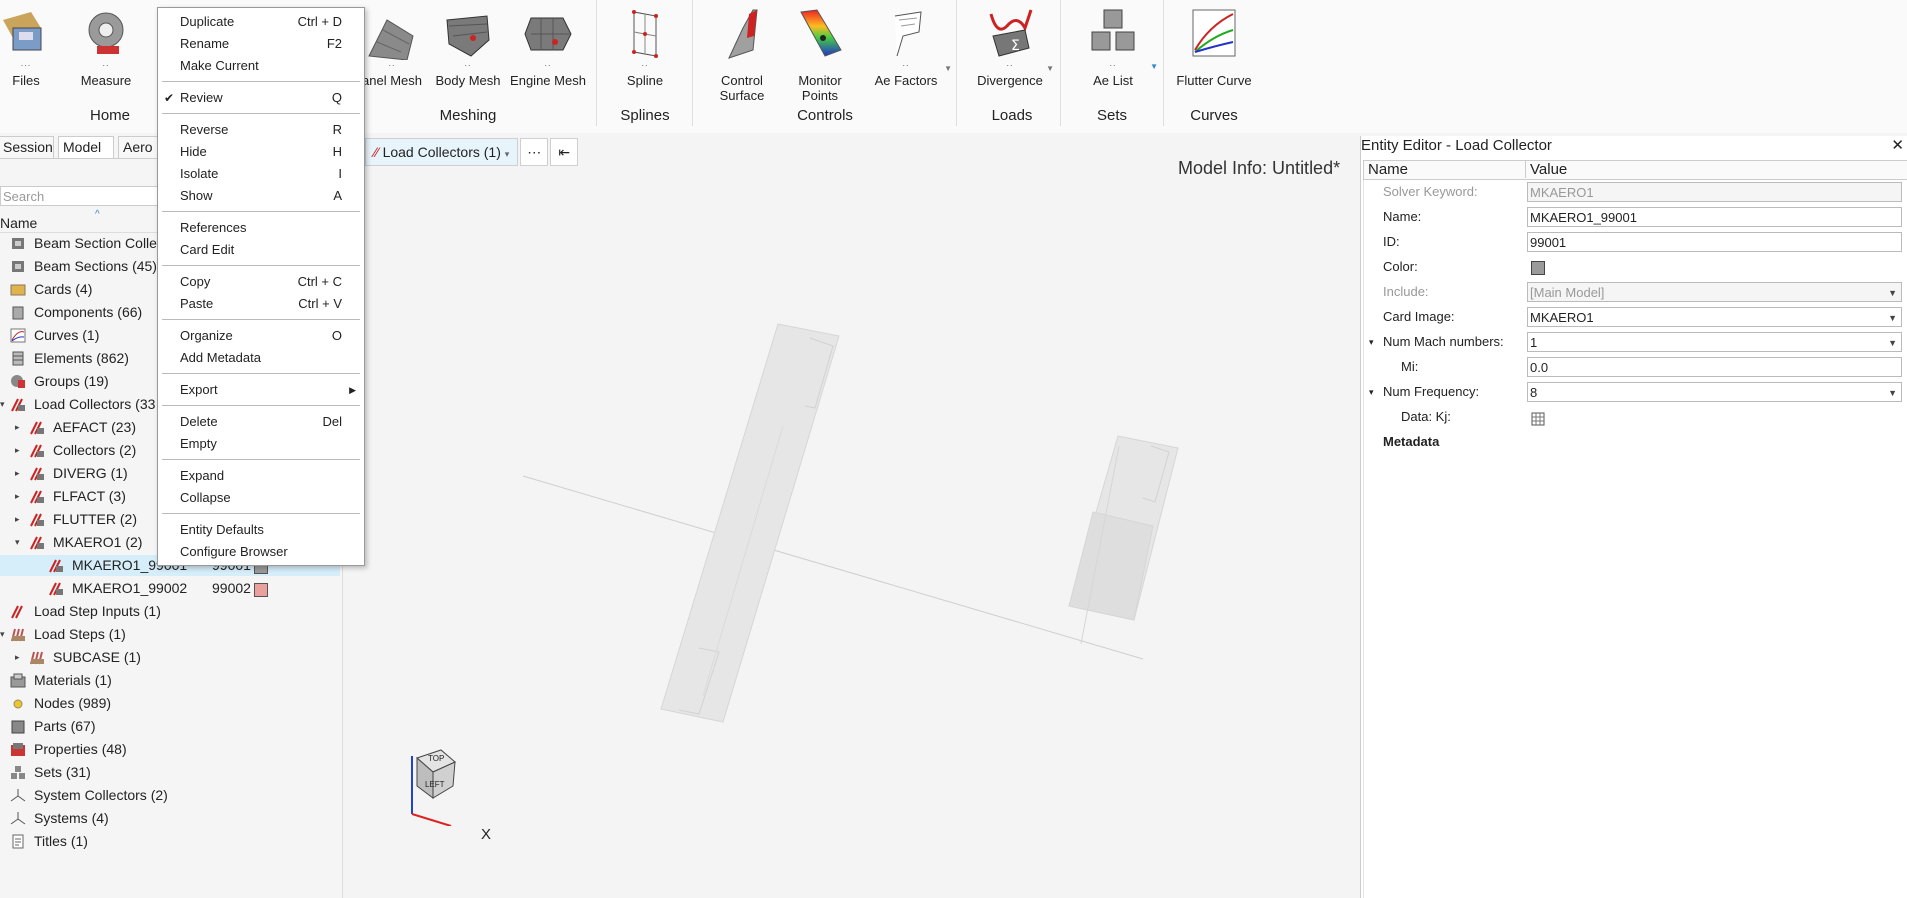 This screenshot has width=1907, height=898. I want to click on menu-item-entity-defaults: Entity Defaults, so click(261, 530).